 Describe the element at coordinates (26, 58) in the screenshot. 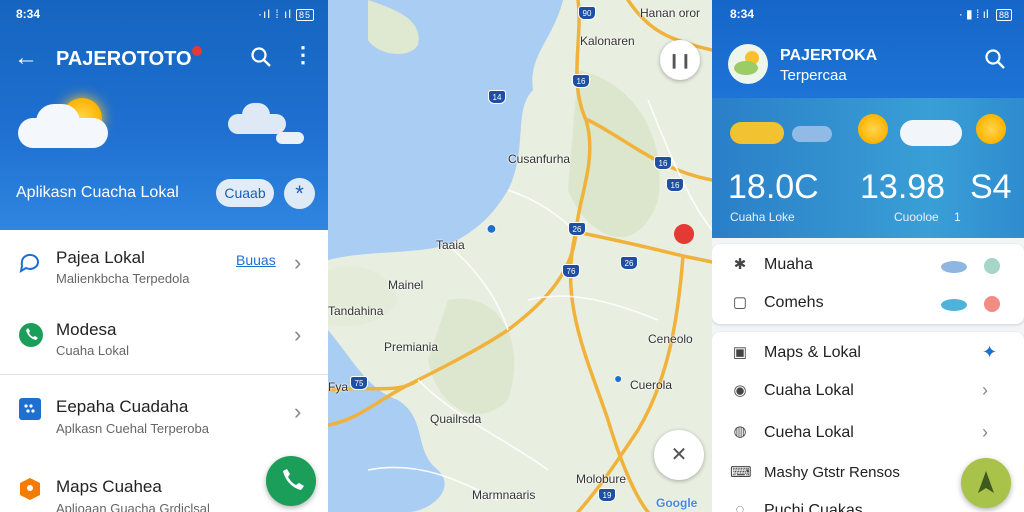

I see `back-arrow-icon: ←` at that location.